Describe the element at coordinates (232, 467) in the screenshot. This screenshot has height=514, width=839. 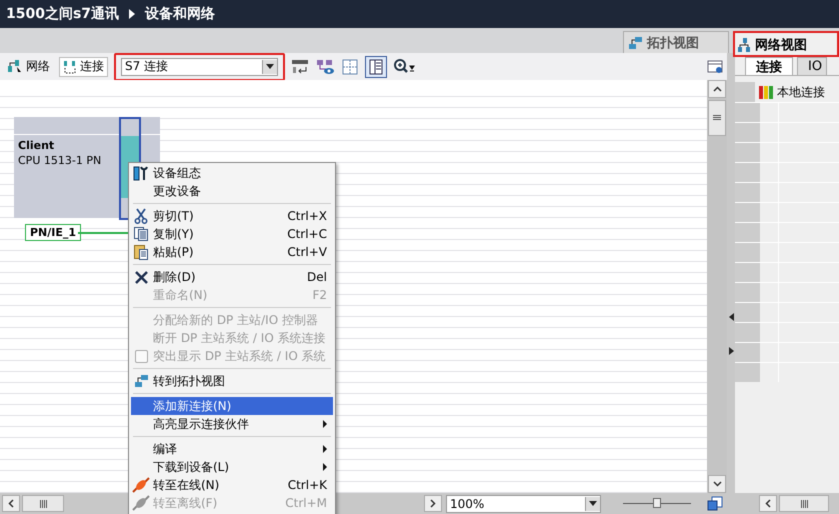
I see `menu-item: 下载到设备(L)` at that location.